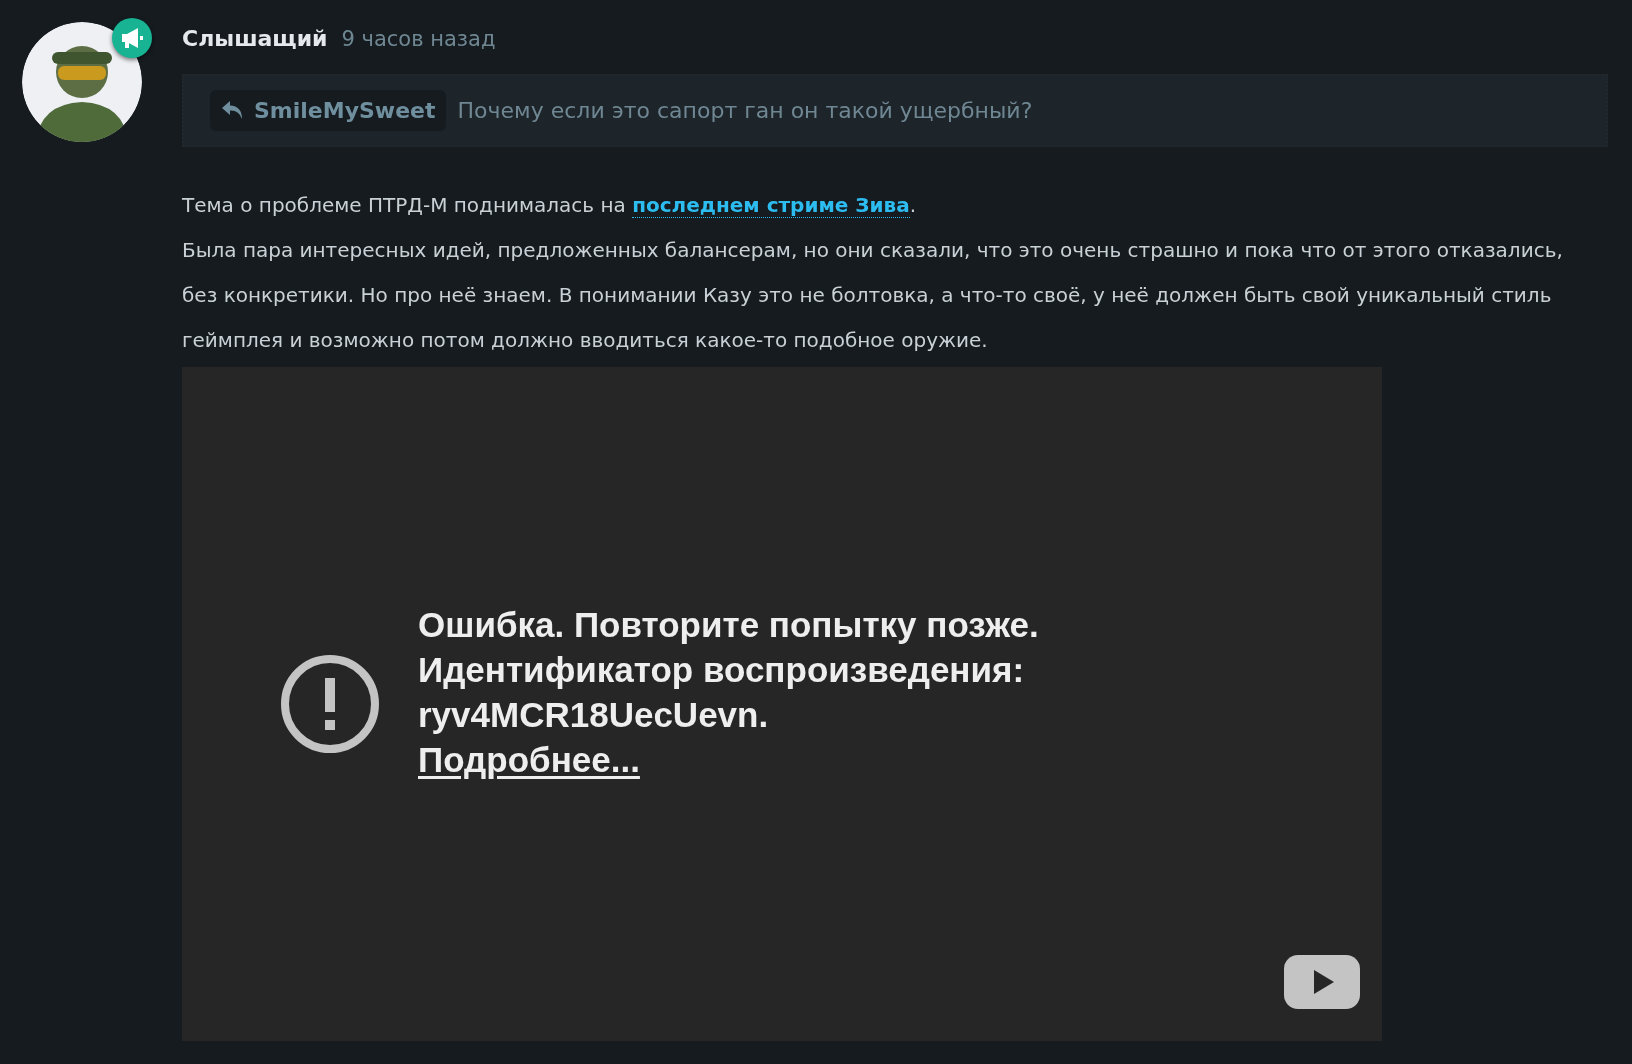  Describe the element at coordinates (771, 205) in the screenshot. I see `text-link: последнем стриме Зива` at that location.